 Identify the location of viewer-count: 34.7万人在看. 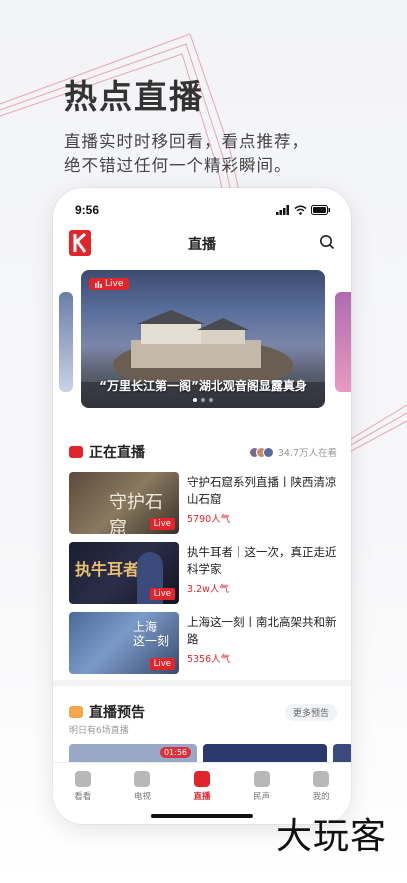
(292, 452).